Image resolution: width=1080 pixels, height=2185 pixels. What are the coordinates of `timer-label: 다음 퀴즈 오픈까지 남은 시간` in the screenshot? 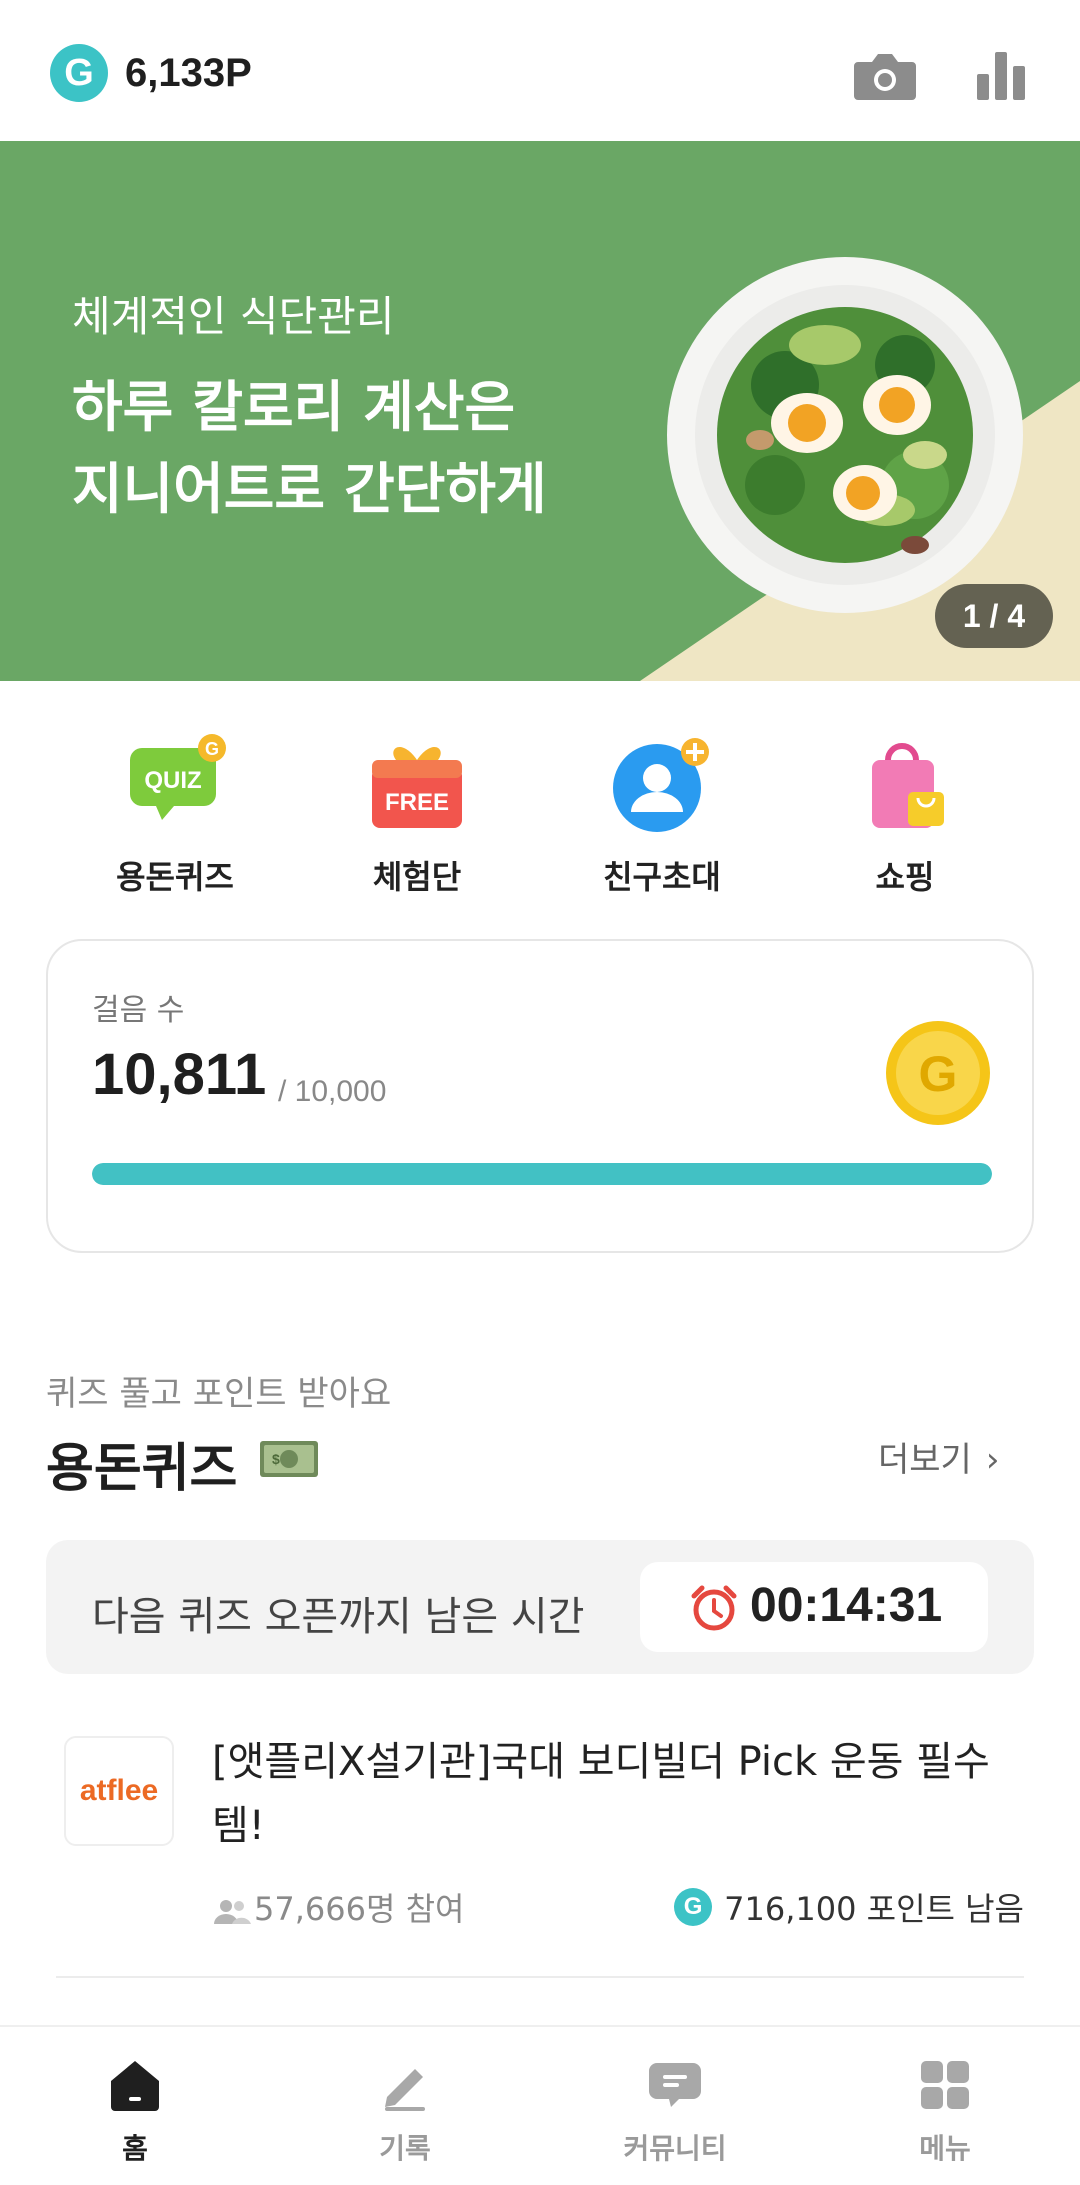 It's located at (338, 1617).